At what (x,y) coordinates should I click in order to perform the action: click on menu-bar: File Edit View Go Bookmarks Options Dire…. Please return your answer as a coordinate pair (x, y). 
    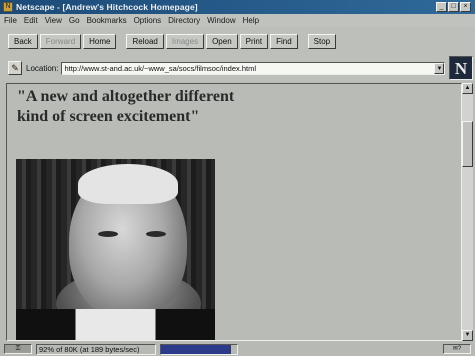
    Looking at the image, I should click on (237, 20).